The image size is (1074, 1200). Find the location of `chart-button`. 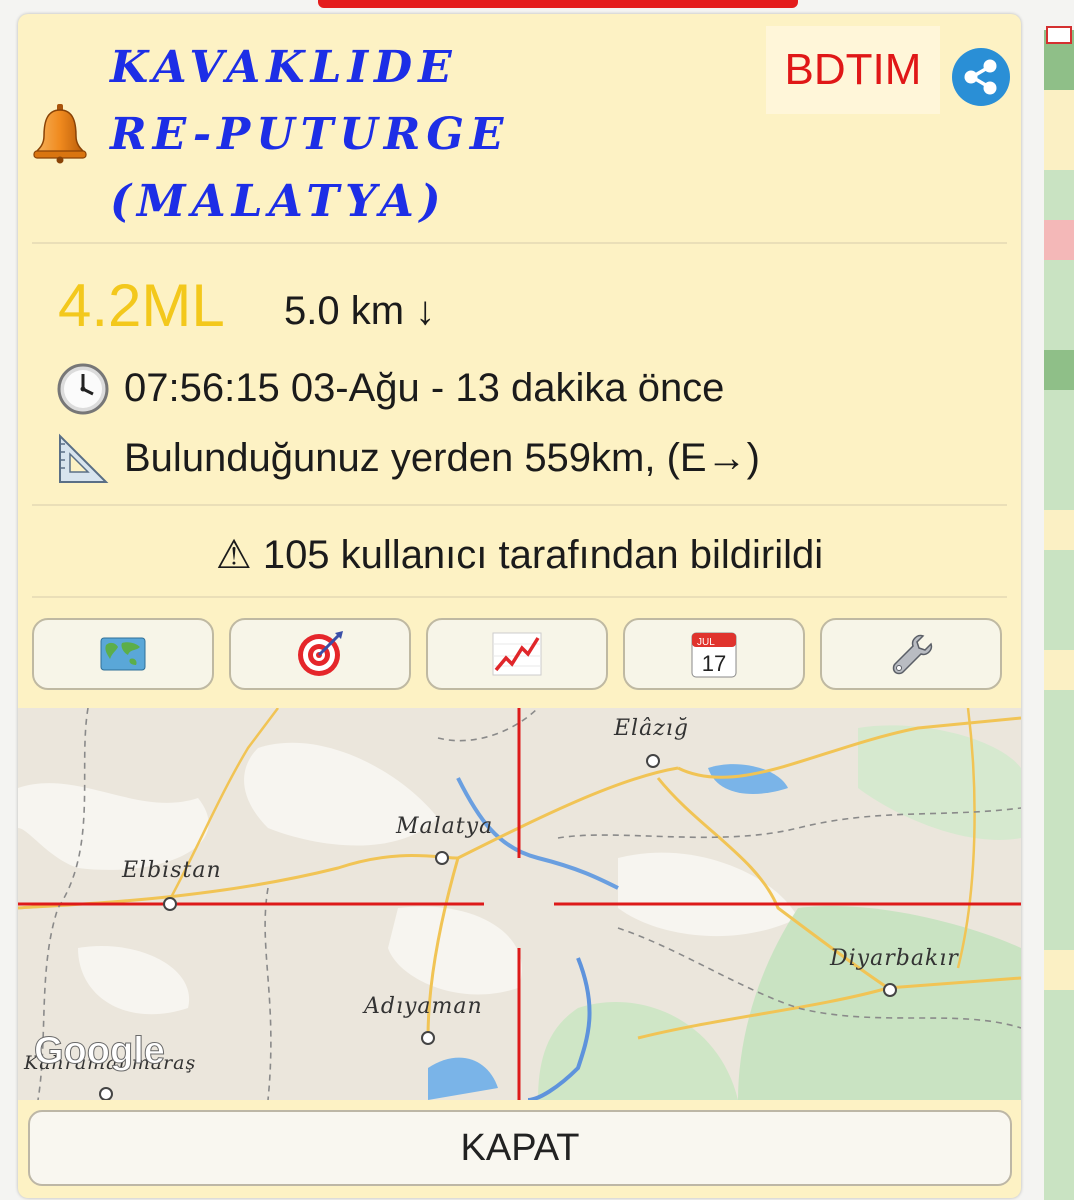

chart-button is located at coordinates (517, 654).